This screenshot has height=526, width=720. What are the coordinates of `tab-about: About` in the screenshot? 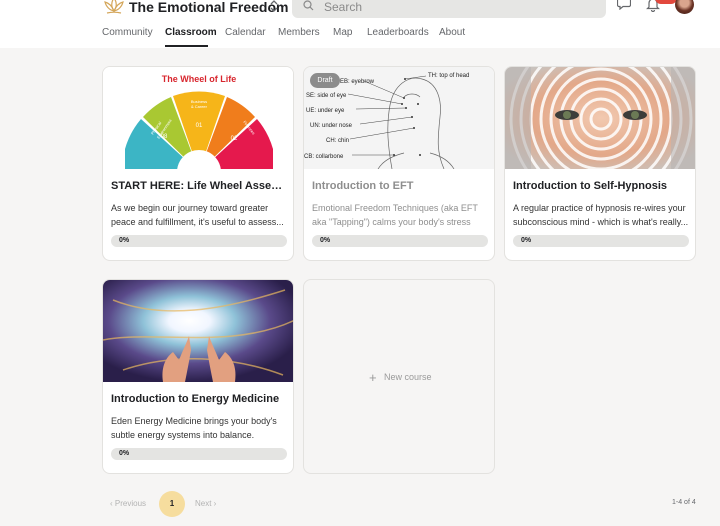 It's located at (452, 32).